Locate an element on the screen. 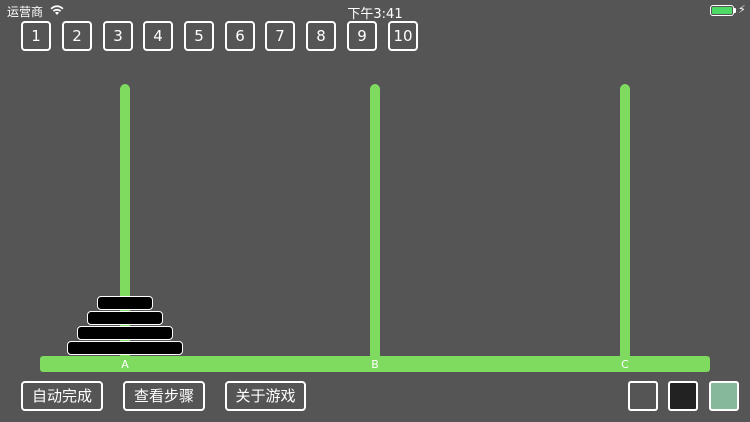  peg-label-a: A is located at coordinates (125, 364).